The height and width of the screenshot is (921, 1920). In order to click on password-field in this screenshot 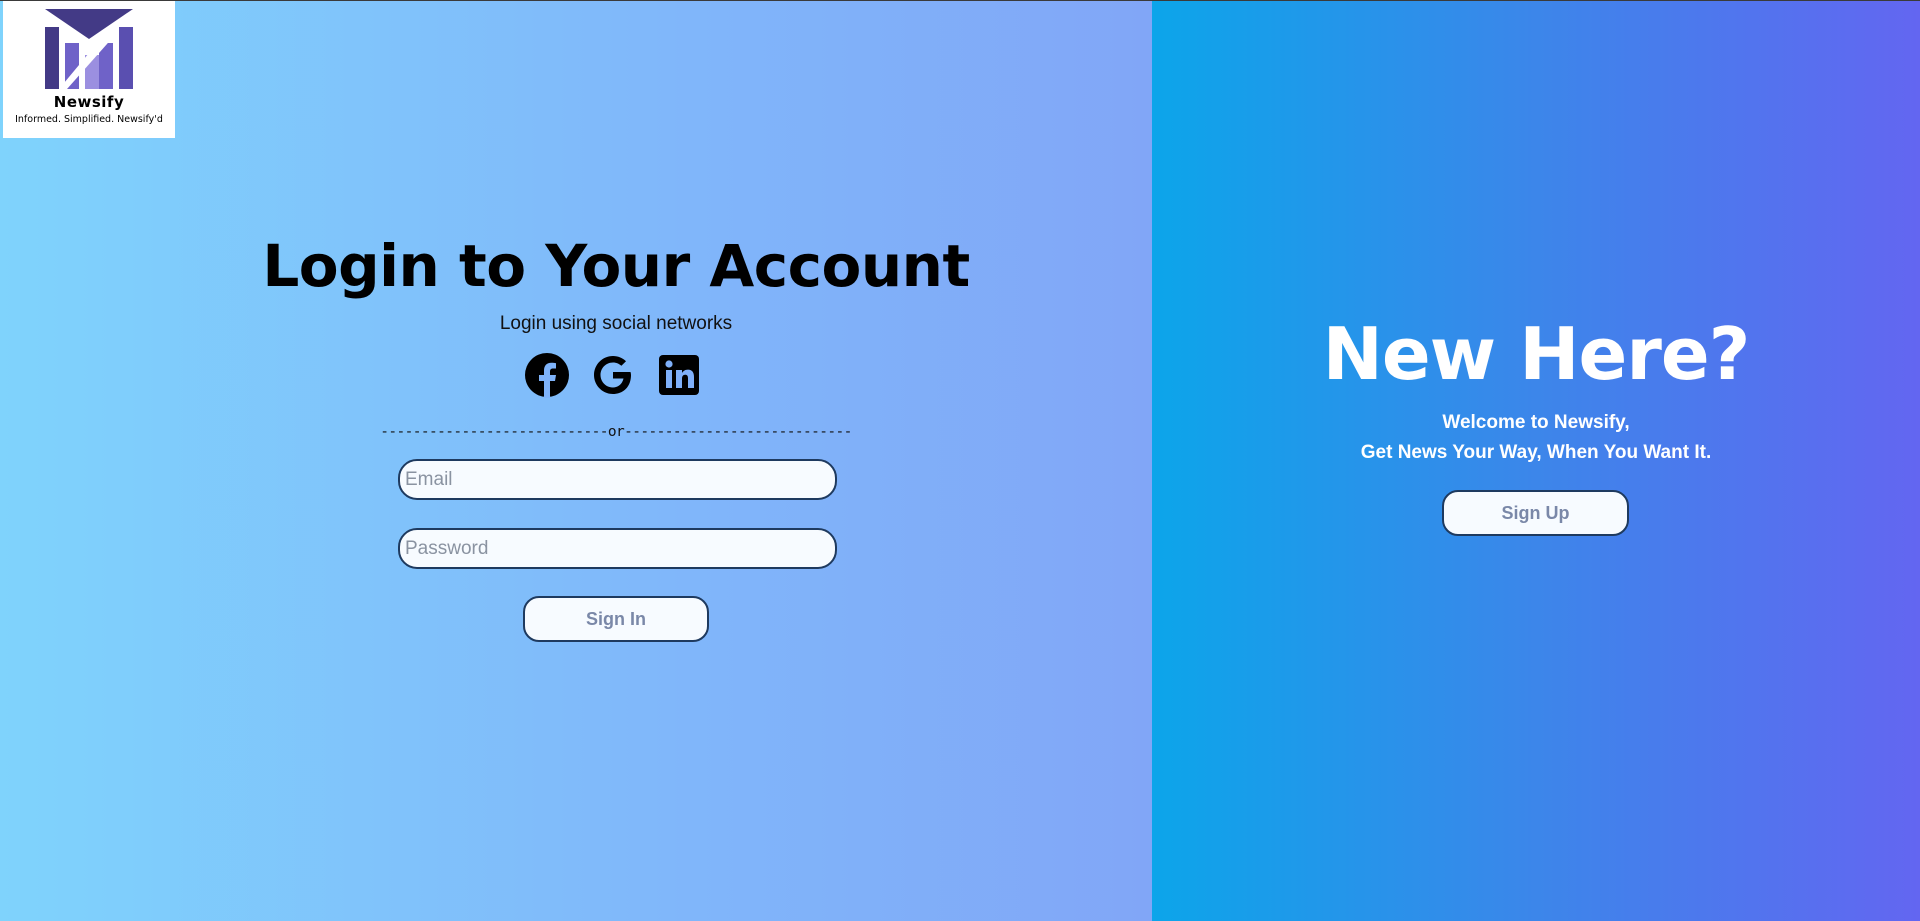, I will do `click(617, 548)`.